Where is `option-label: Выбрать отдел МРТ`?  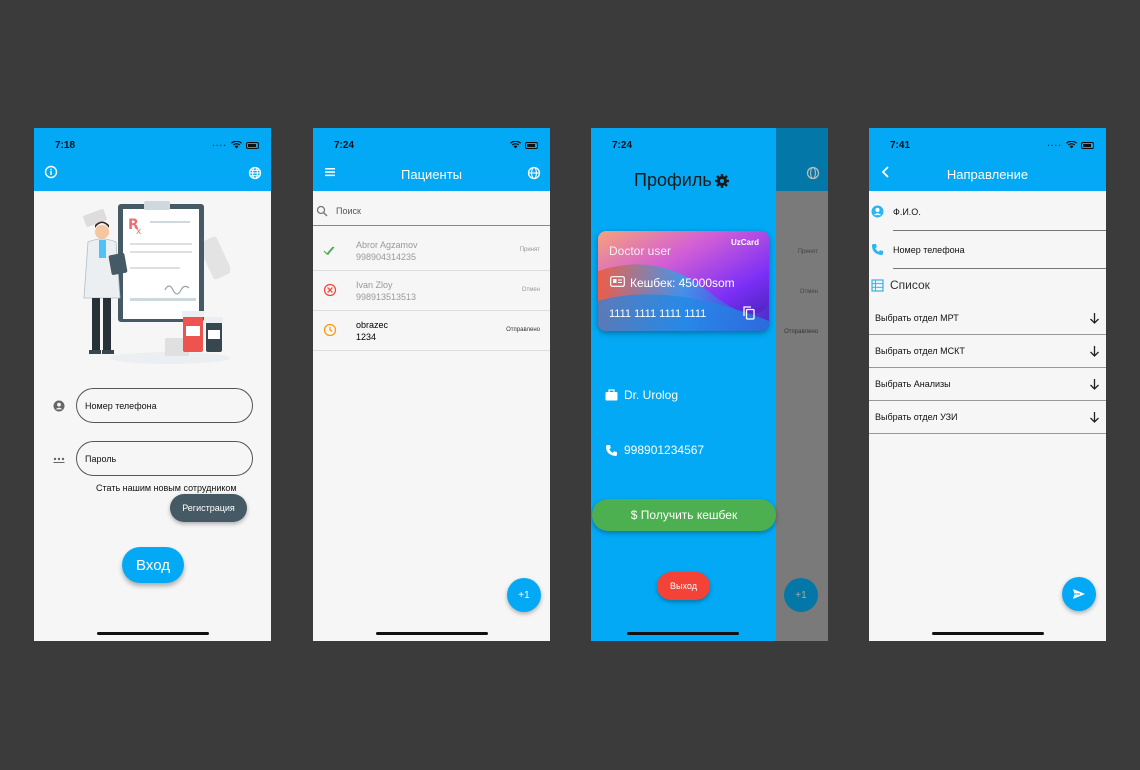
option-label: Выбрать отдел МРТ is located at coordinates (917, 318).